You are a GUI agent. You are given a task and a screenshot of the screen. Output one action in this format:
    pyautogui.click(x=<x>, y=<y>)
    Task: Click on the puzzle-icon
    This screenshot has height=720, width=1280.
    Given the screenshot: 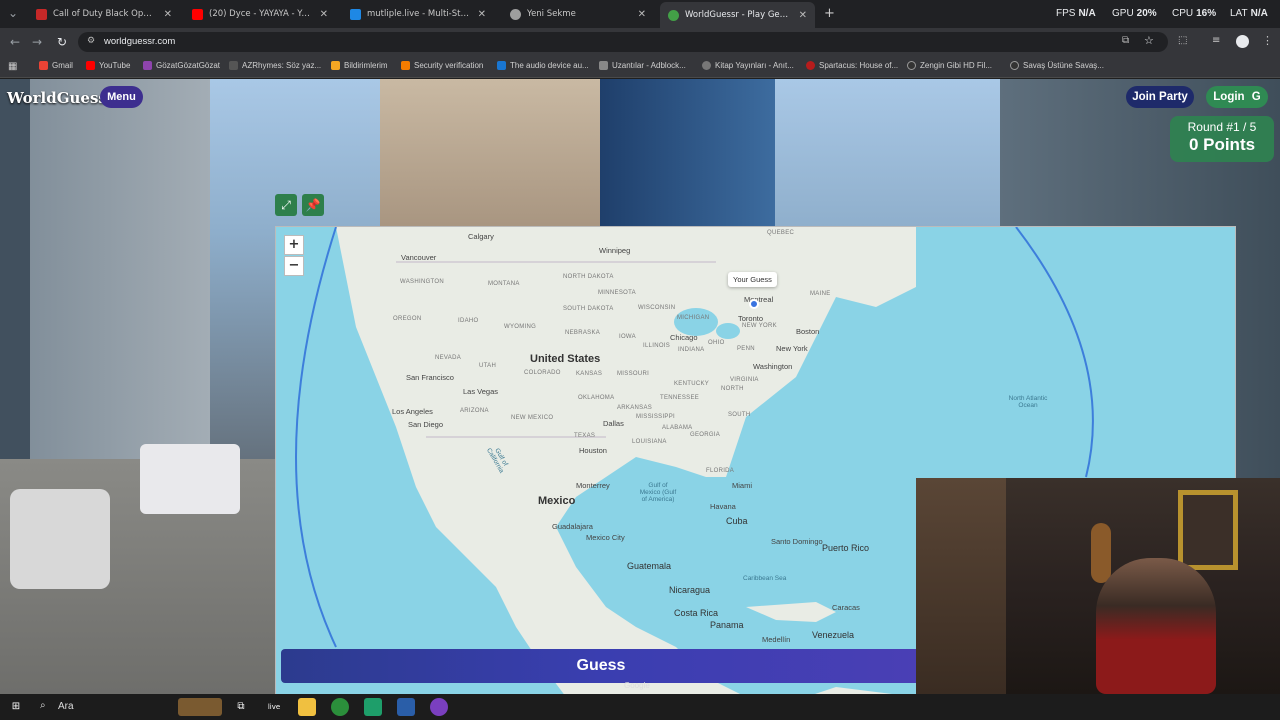 What is the action you would take?
    pyautogui.click(x=603, y=65)
    